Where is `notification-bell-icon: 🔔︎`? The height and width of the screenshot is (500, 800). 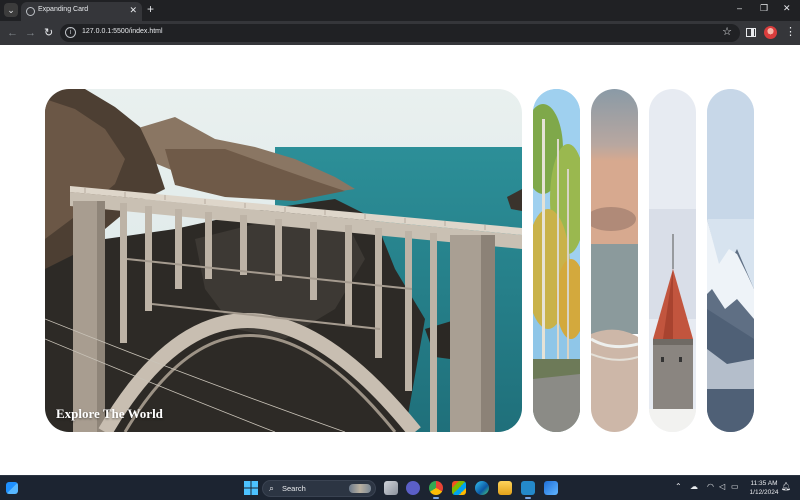
notification-bell-icon: 🔔︎ is located at coordinates (786, 486).